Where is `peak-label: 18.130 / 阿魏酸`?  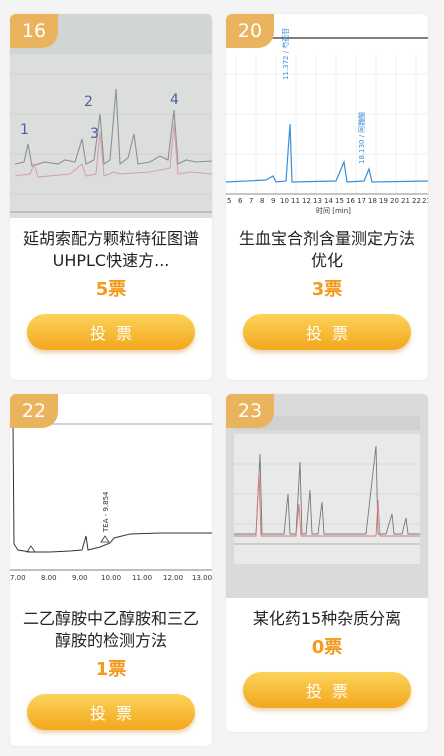
peak-label: 18.130 / 阿魏酸 is located at coordinates (361, 138).